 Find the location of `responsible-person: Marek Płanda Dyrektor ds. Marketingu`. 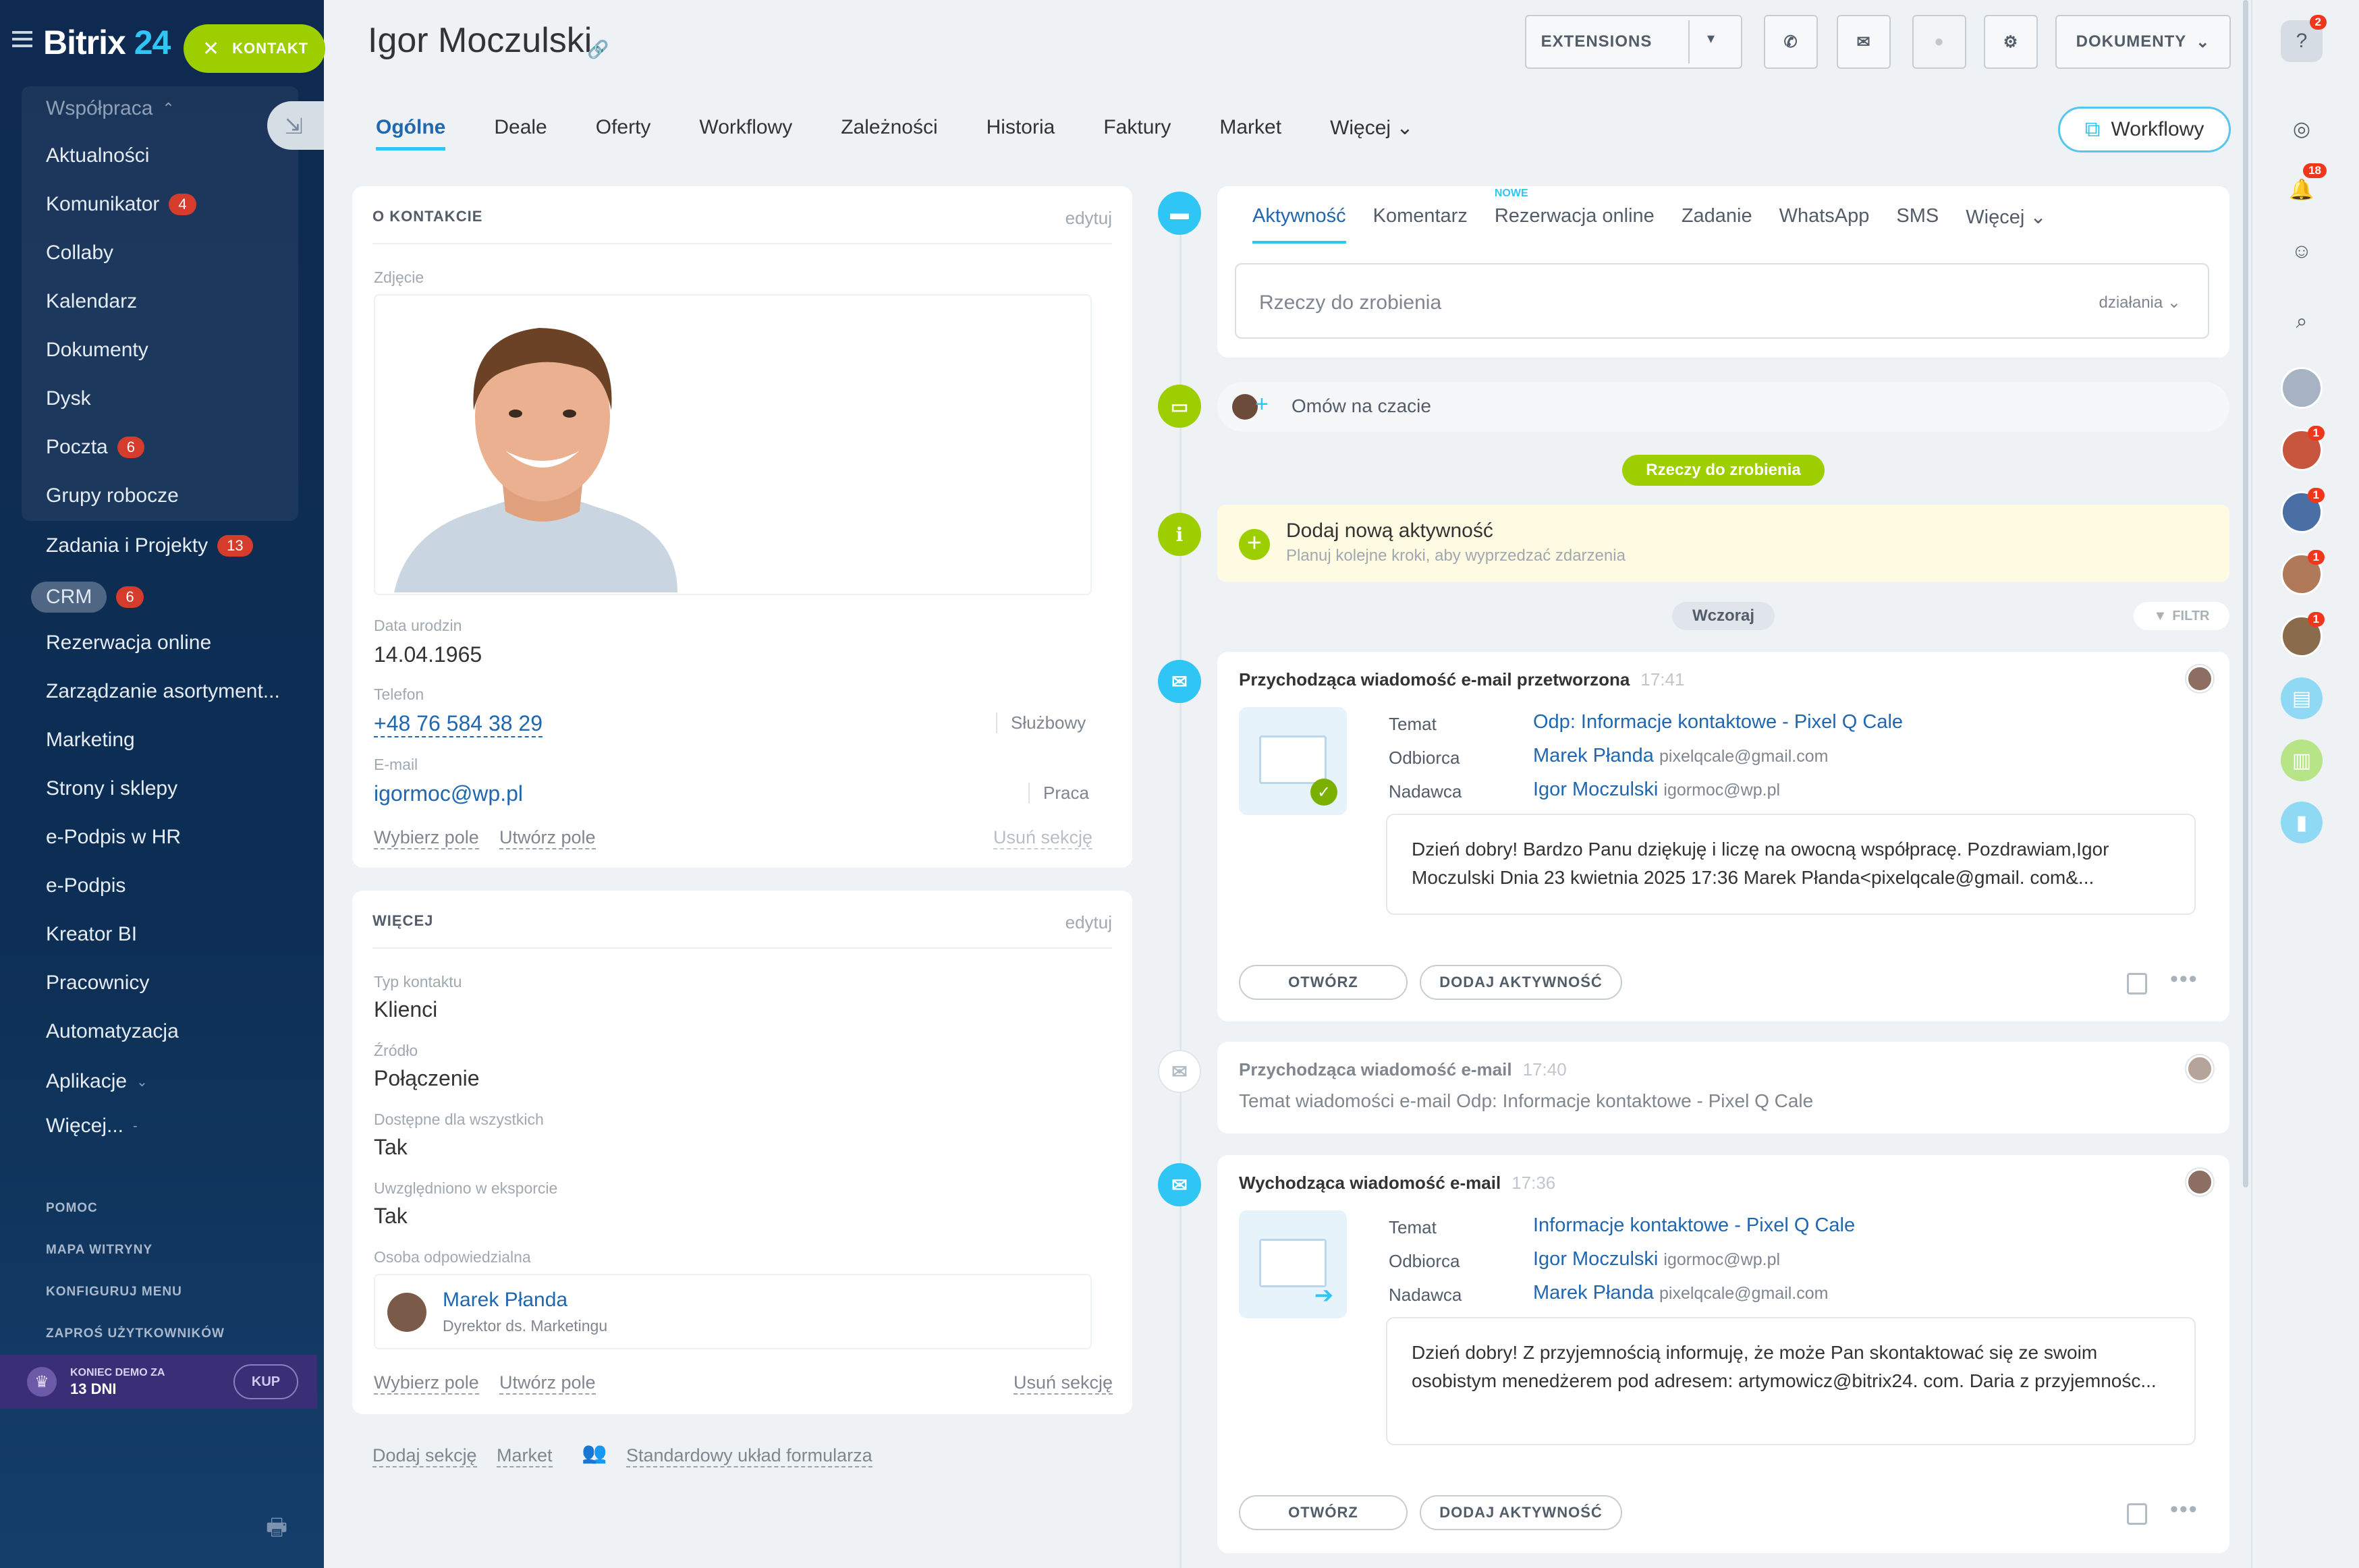

responsible-person: Marek Płanda Dyrektor ds. Marketingu is located at coordinates (733, 1311).